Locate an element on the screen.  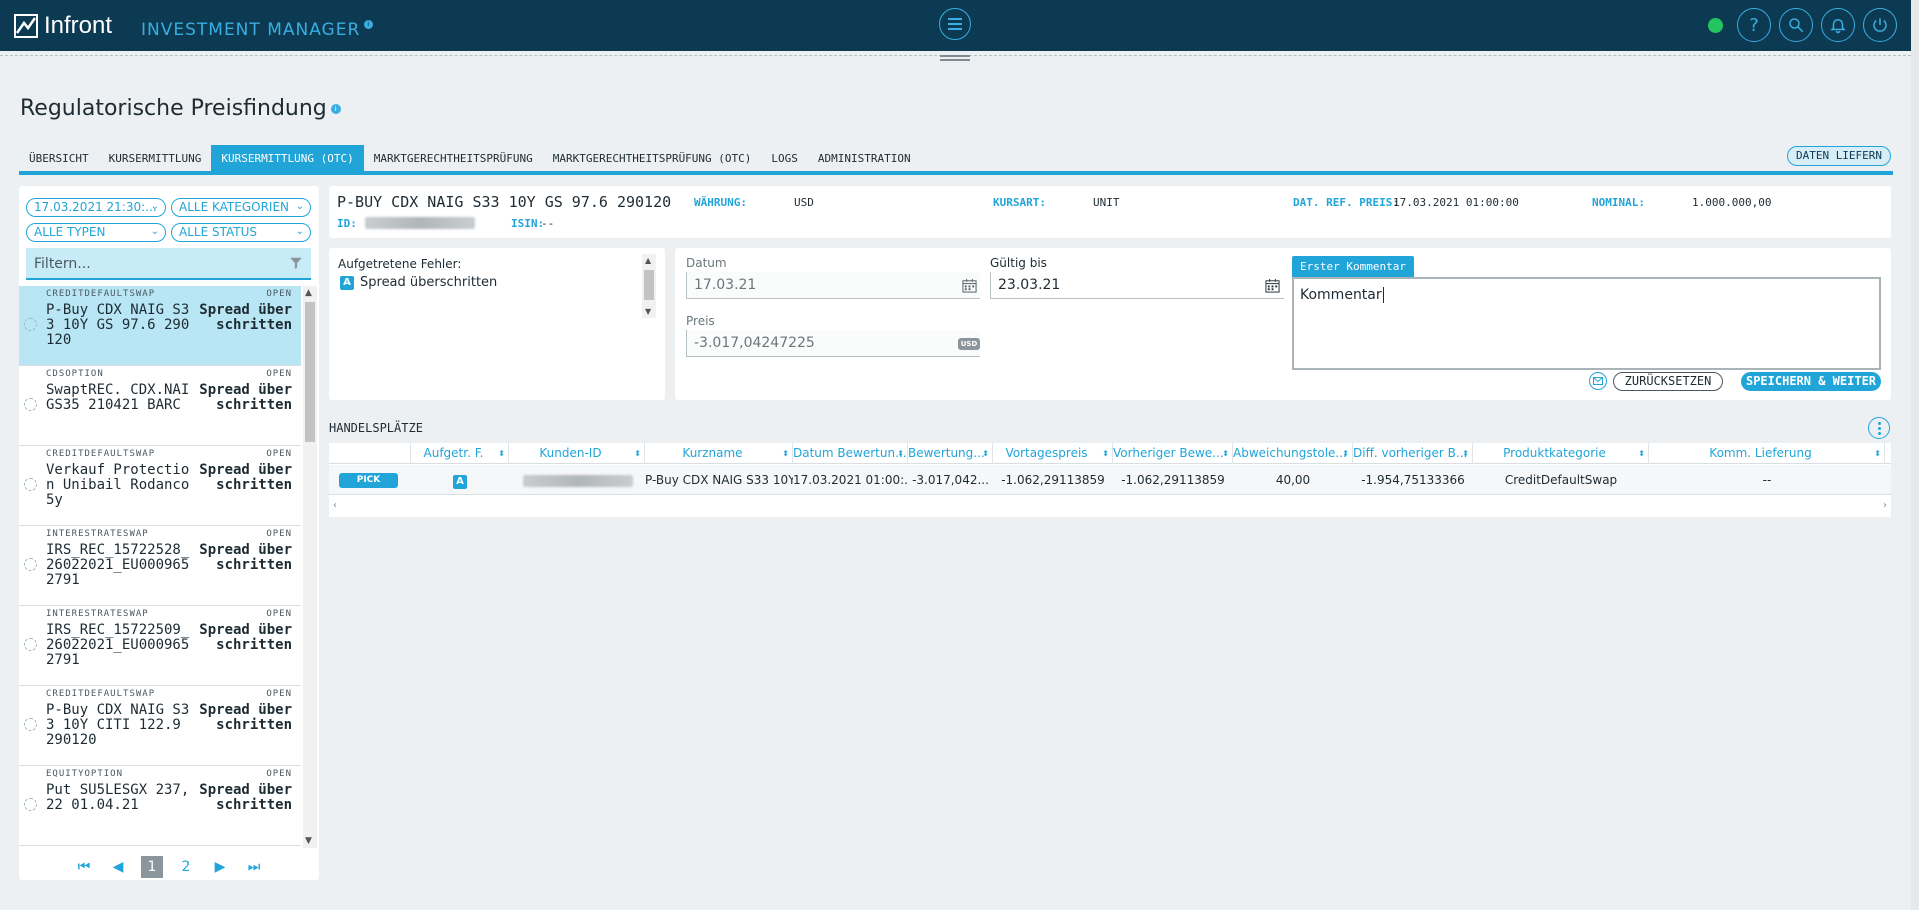
page-2-button: 2 is located at coordinates (186, 867).